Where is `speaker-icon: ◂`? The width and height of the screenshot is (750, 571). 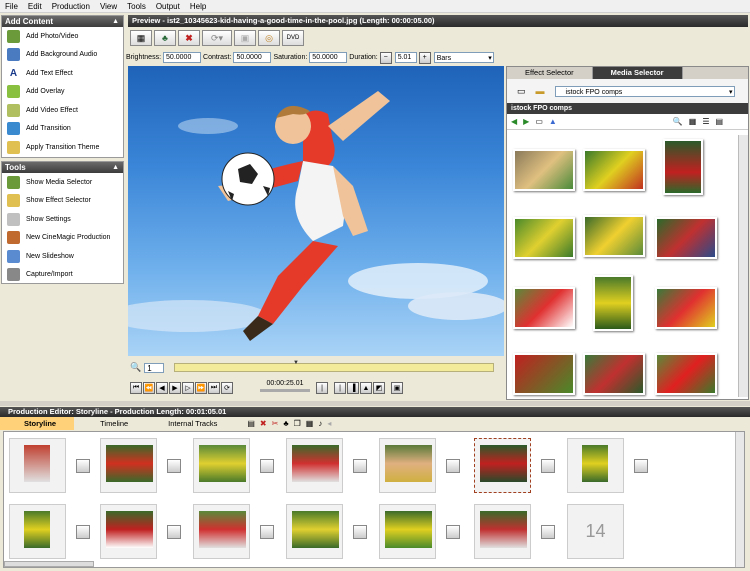
speaker-icon: ◂ is located at coordinates (329, 423).